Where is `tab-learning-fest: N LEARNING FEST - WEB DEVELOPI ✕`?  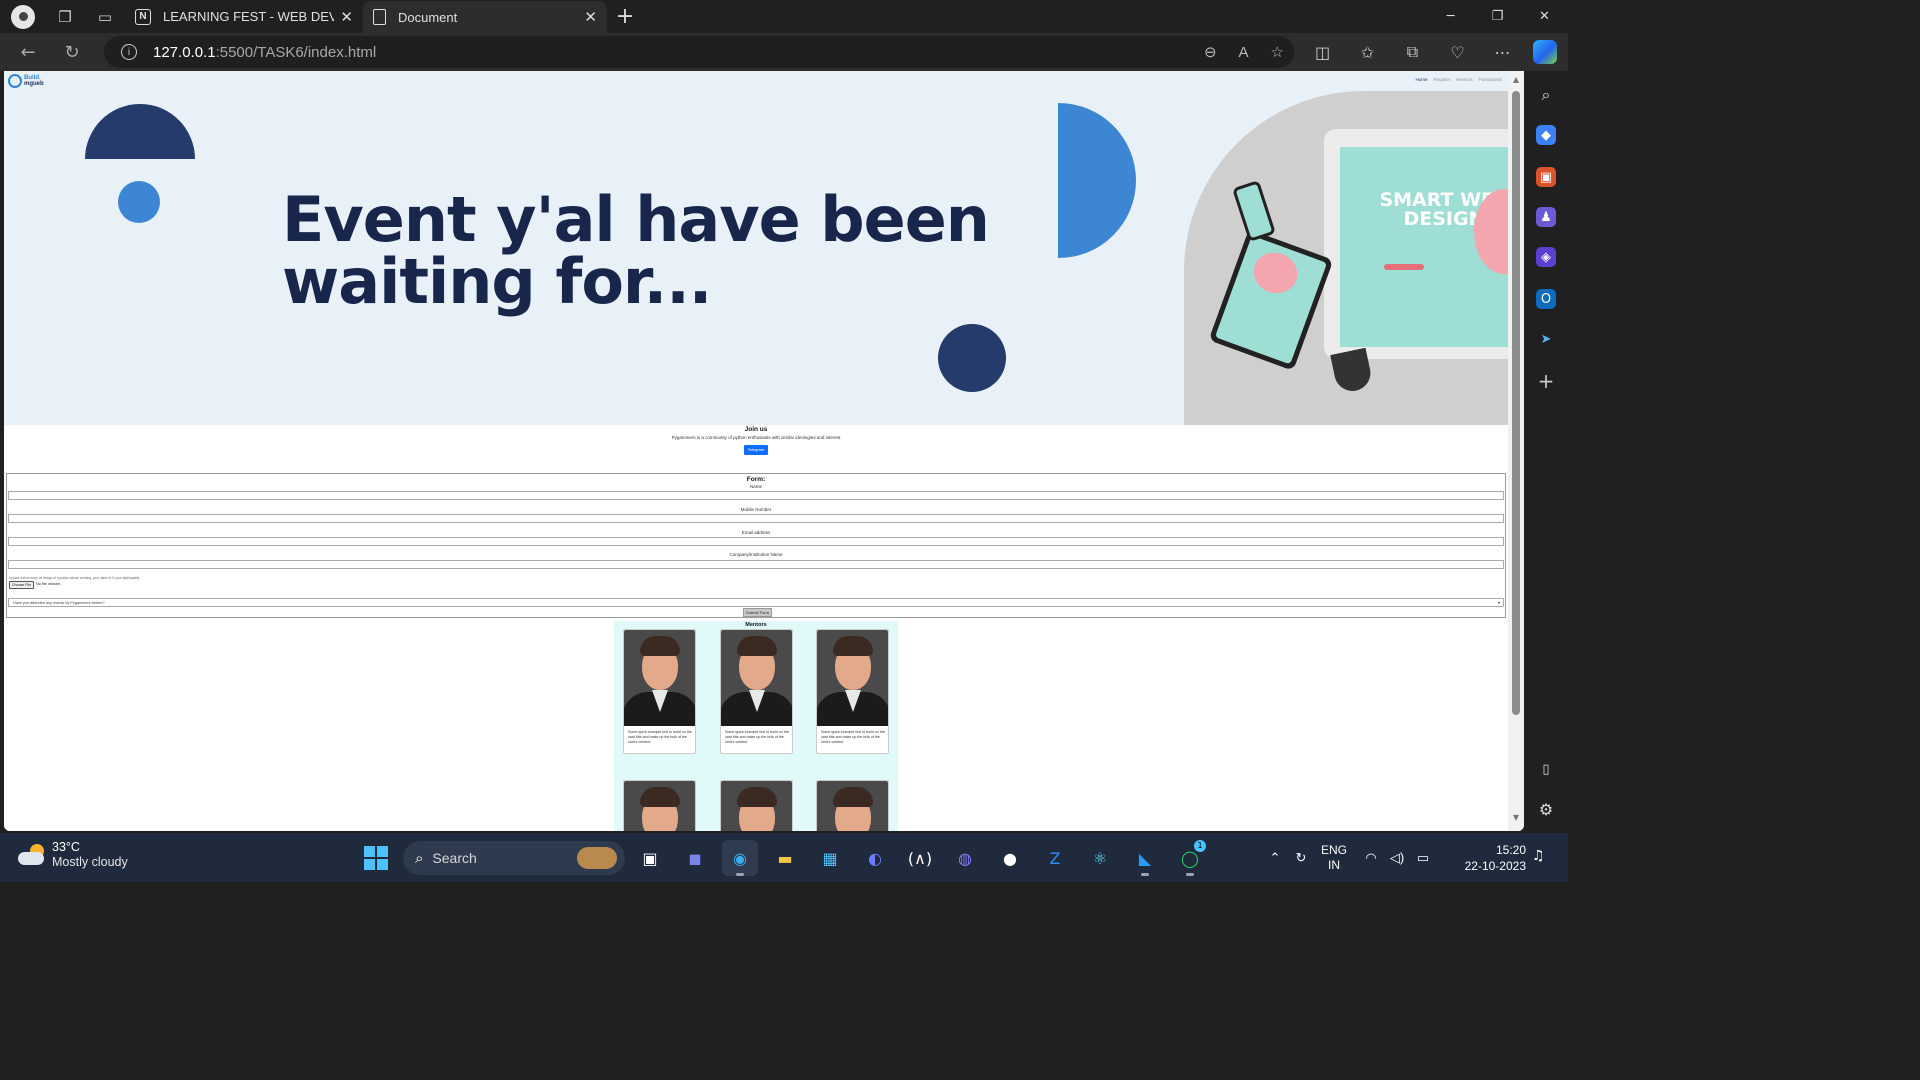 tab-learning-fest: N LEARNING FEST - WEB DEVELOPI ✕ is located at coordinates (244, 17).